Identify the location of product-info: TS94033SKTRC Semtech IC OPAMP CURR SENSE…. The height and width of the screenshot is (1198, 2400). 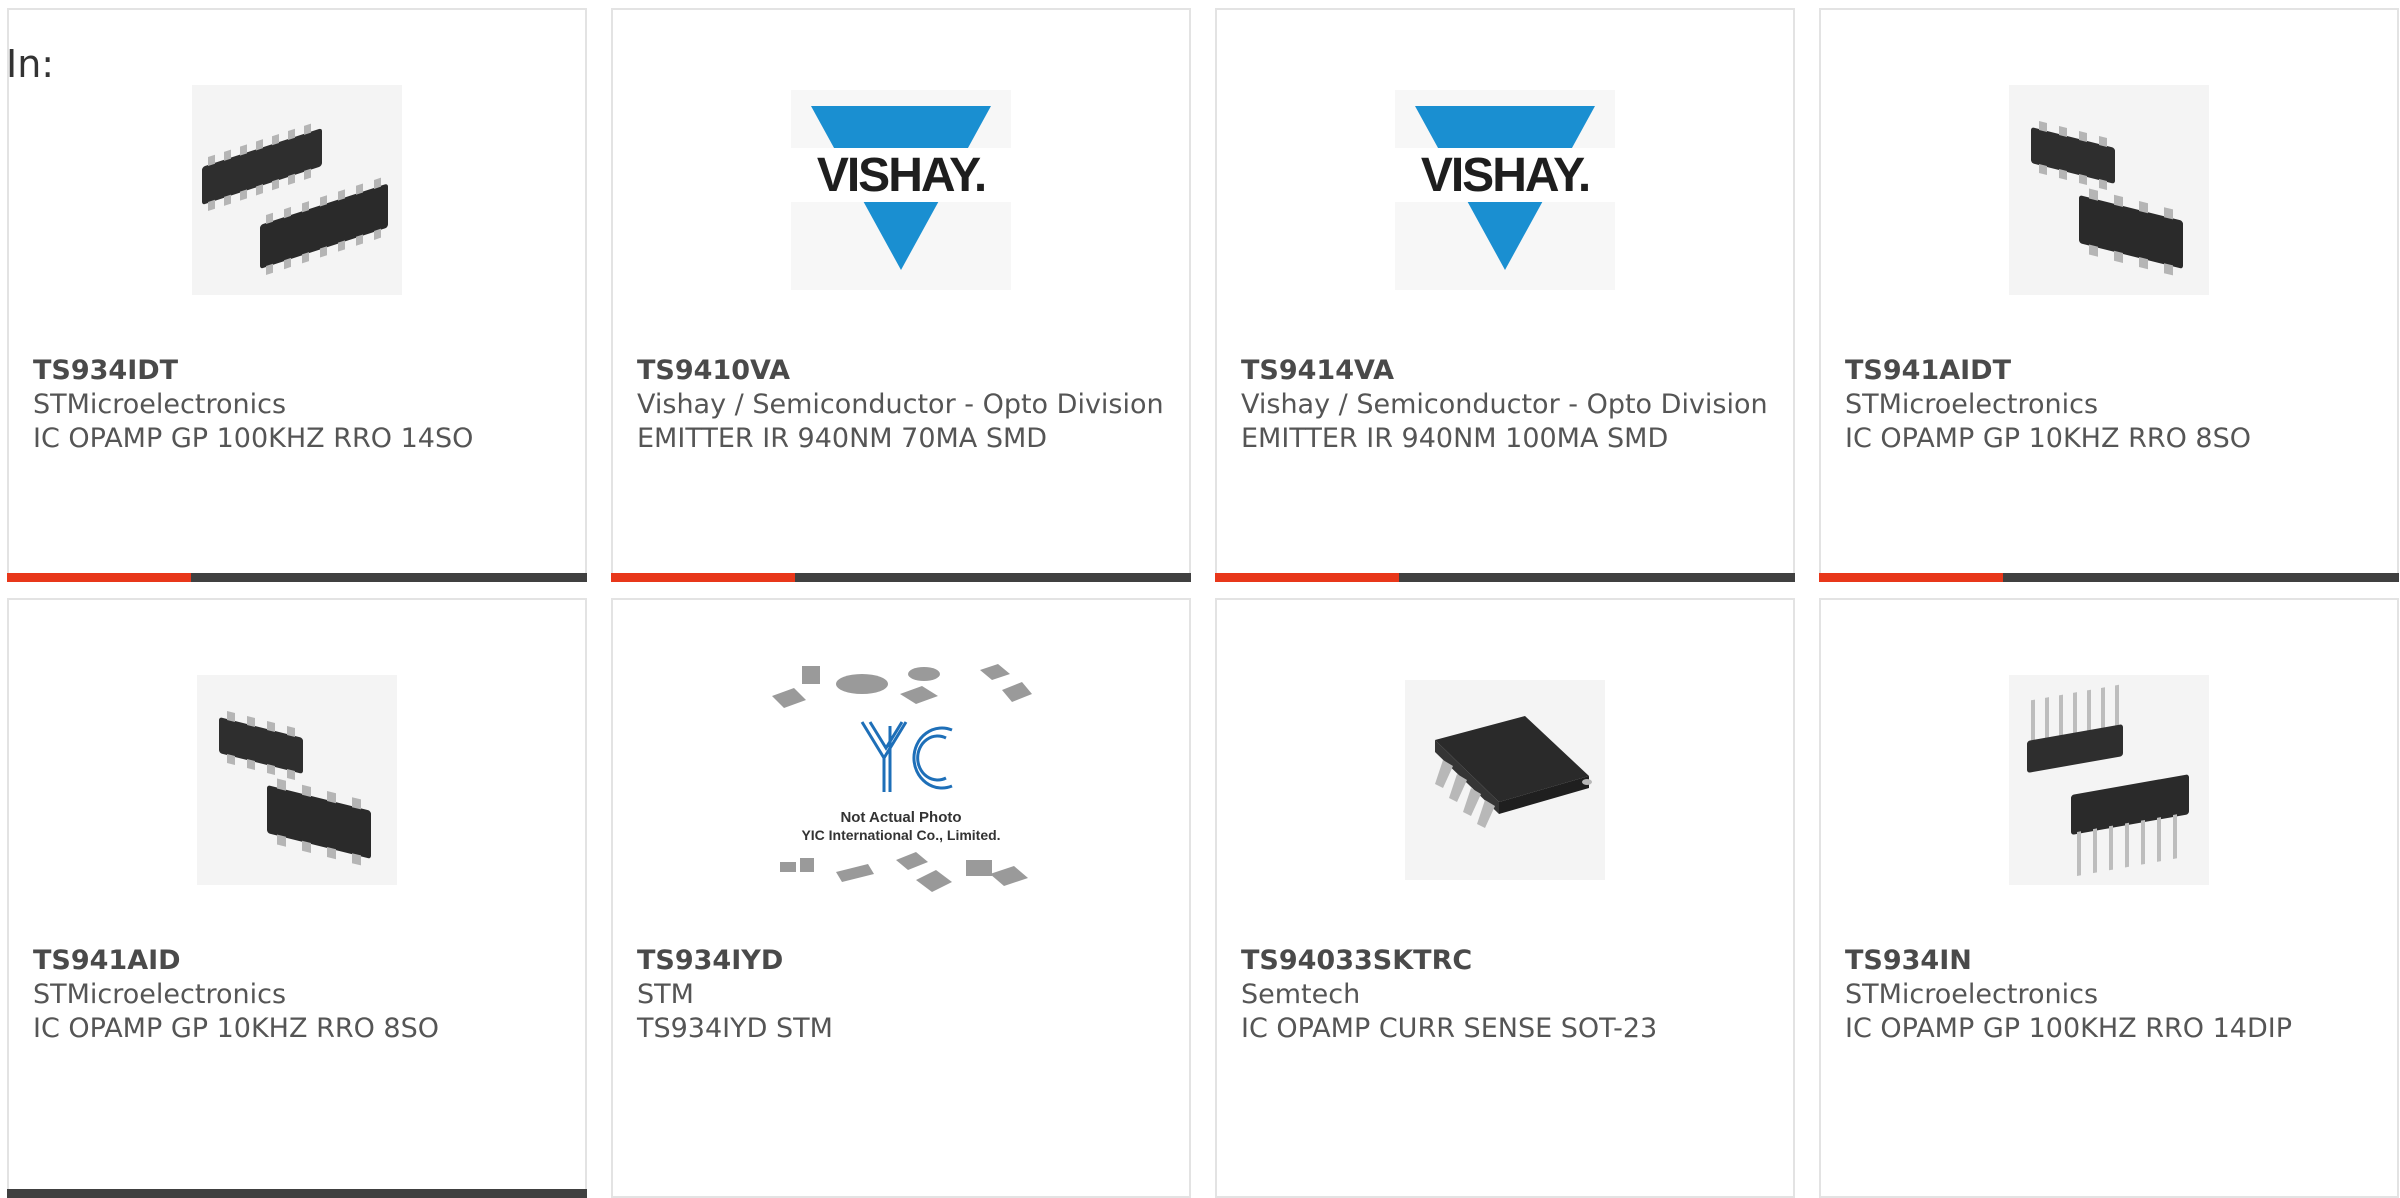
(1507, 995).